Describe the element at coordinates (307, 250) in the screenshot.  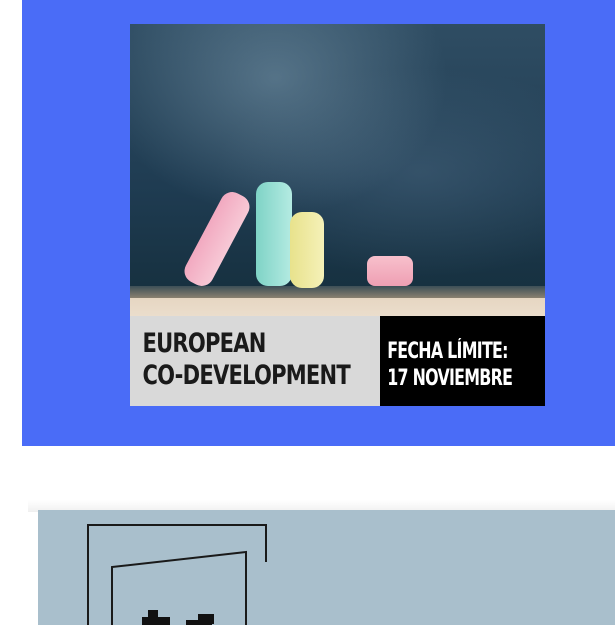
I see `yellow-chalk` at that location.